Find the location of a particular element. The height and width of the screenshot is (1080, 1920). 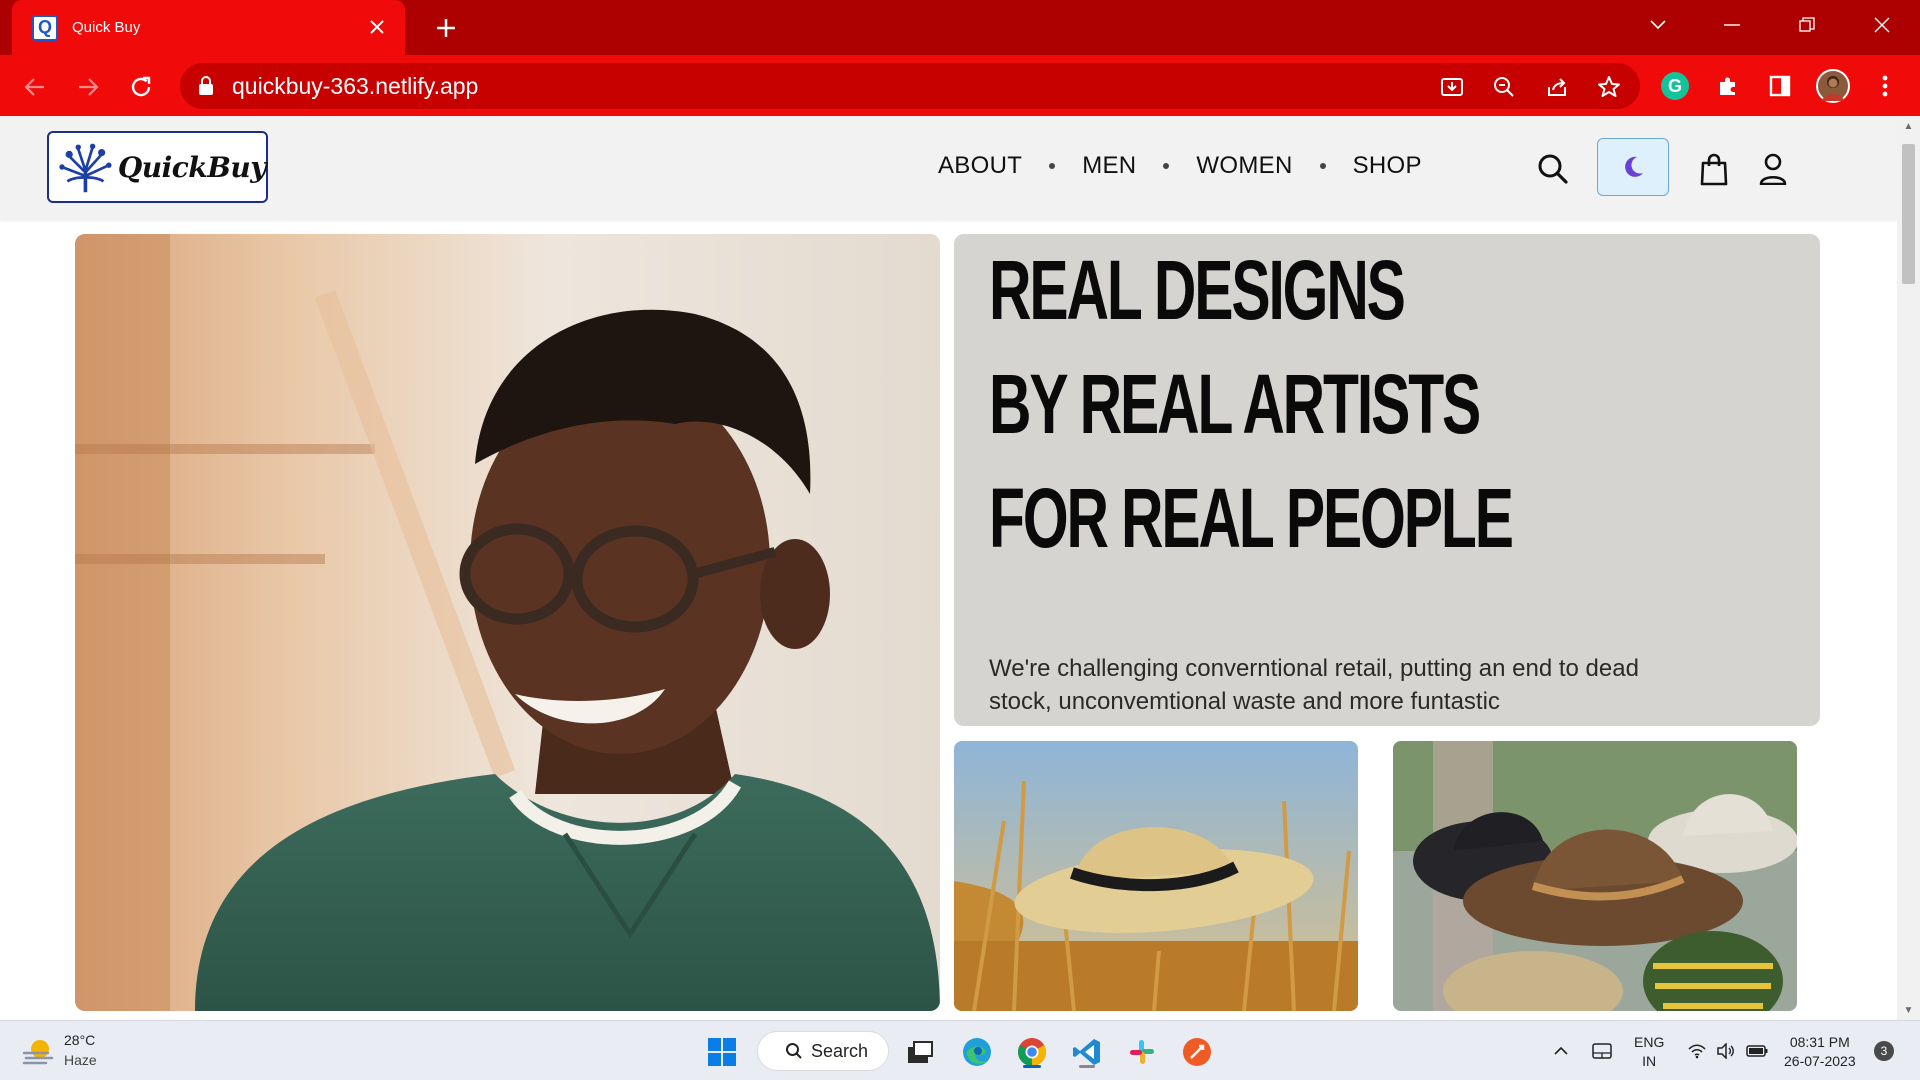

product-image-felt-hats is located at coordinates (1595, 876).